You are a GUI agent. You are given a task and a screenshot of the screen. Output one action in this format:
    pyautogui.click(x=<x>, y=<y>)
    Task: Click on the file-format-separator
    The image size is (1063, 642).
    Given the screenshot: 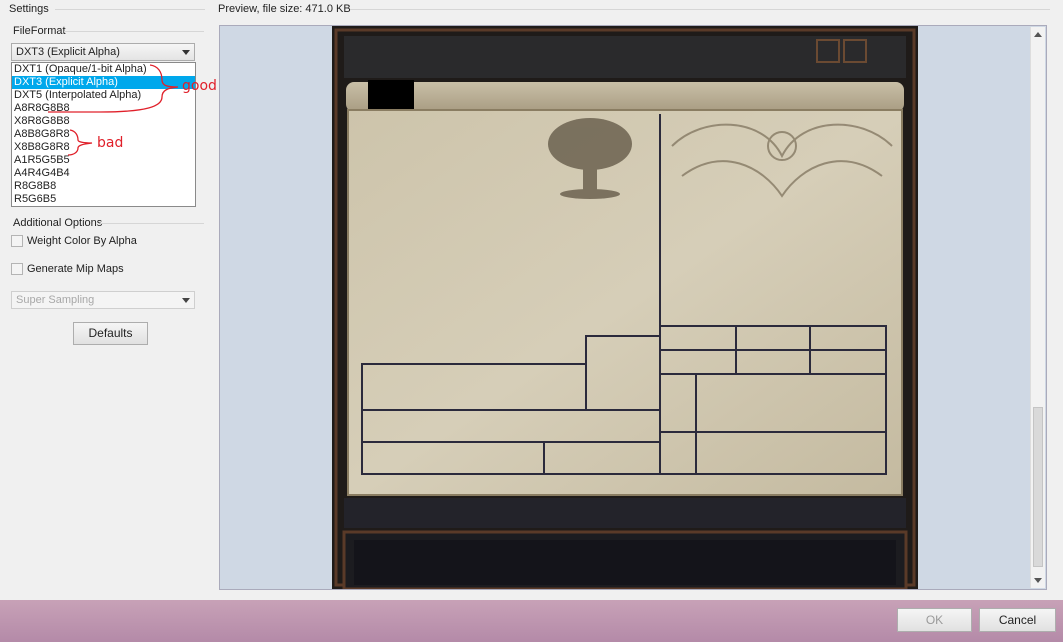 What is the action you would take?
    pyautogui.click(x=134, y=31)
    